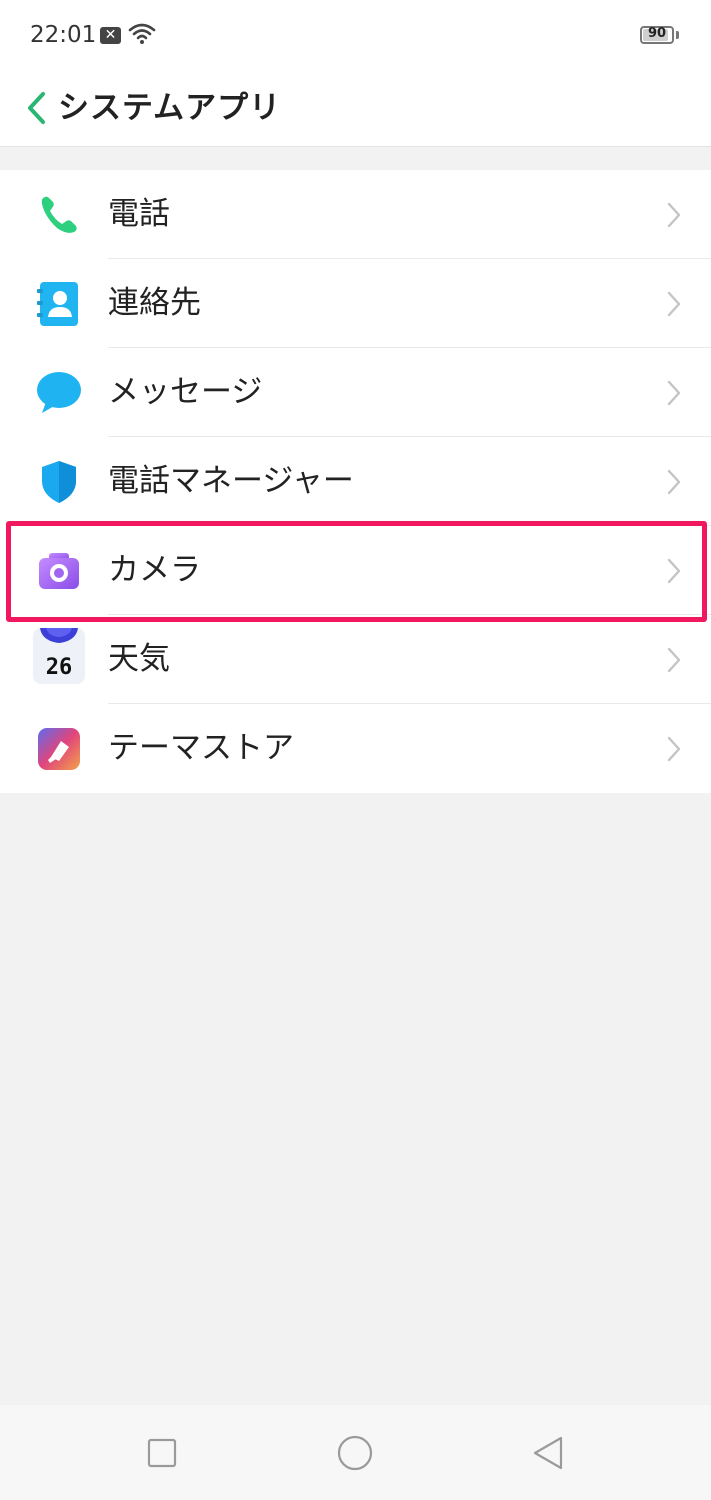  I want to click on camera-icon, so click(59, 571).